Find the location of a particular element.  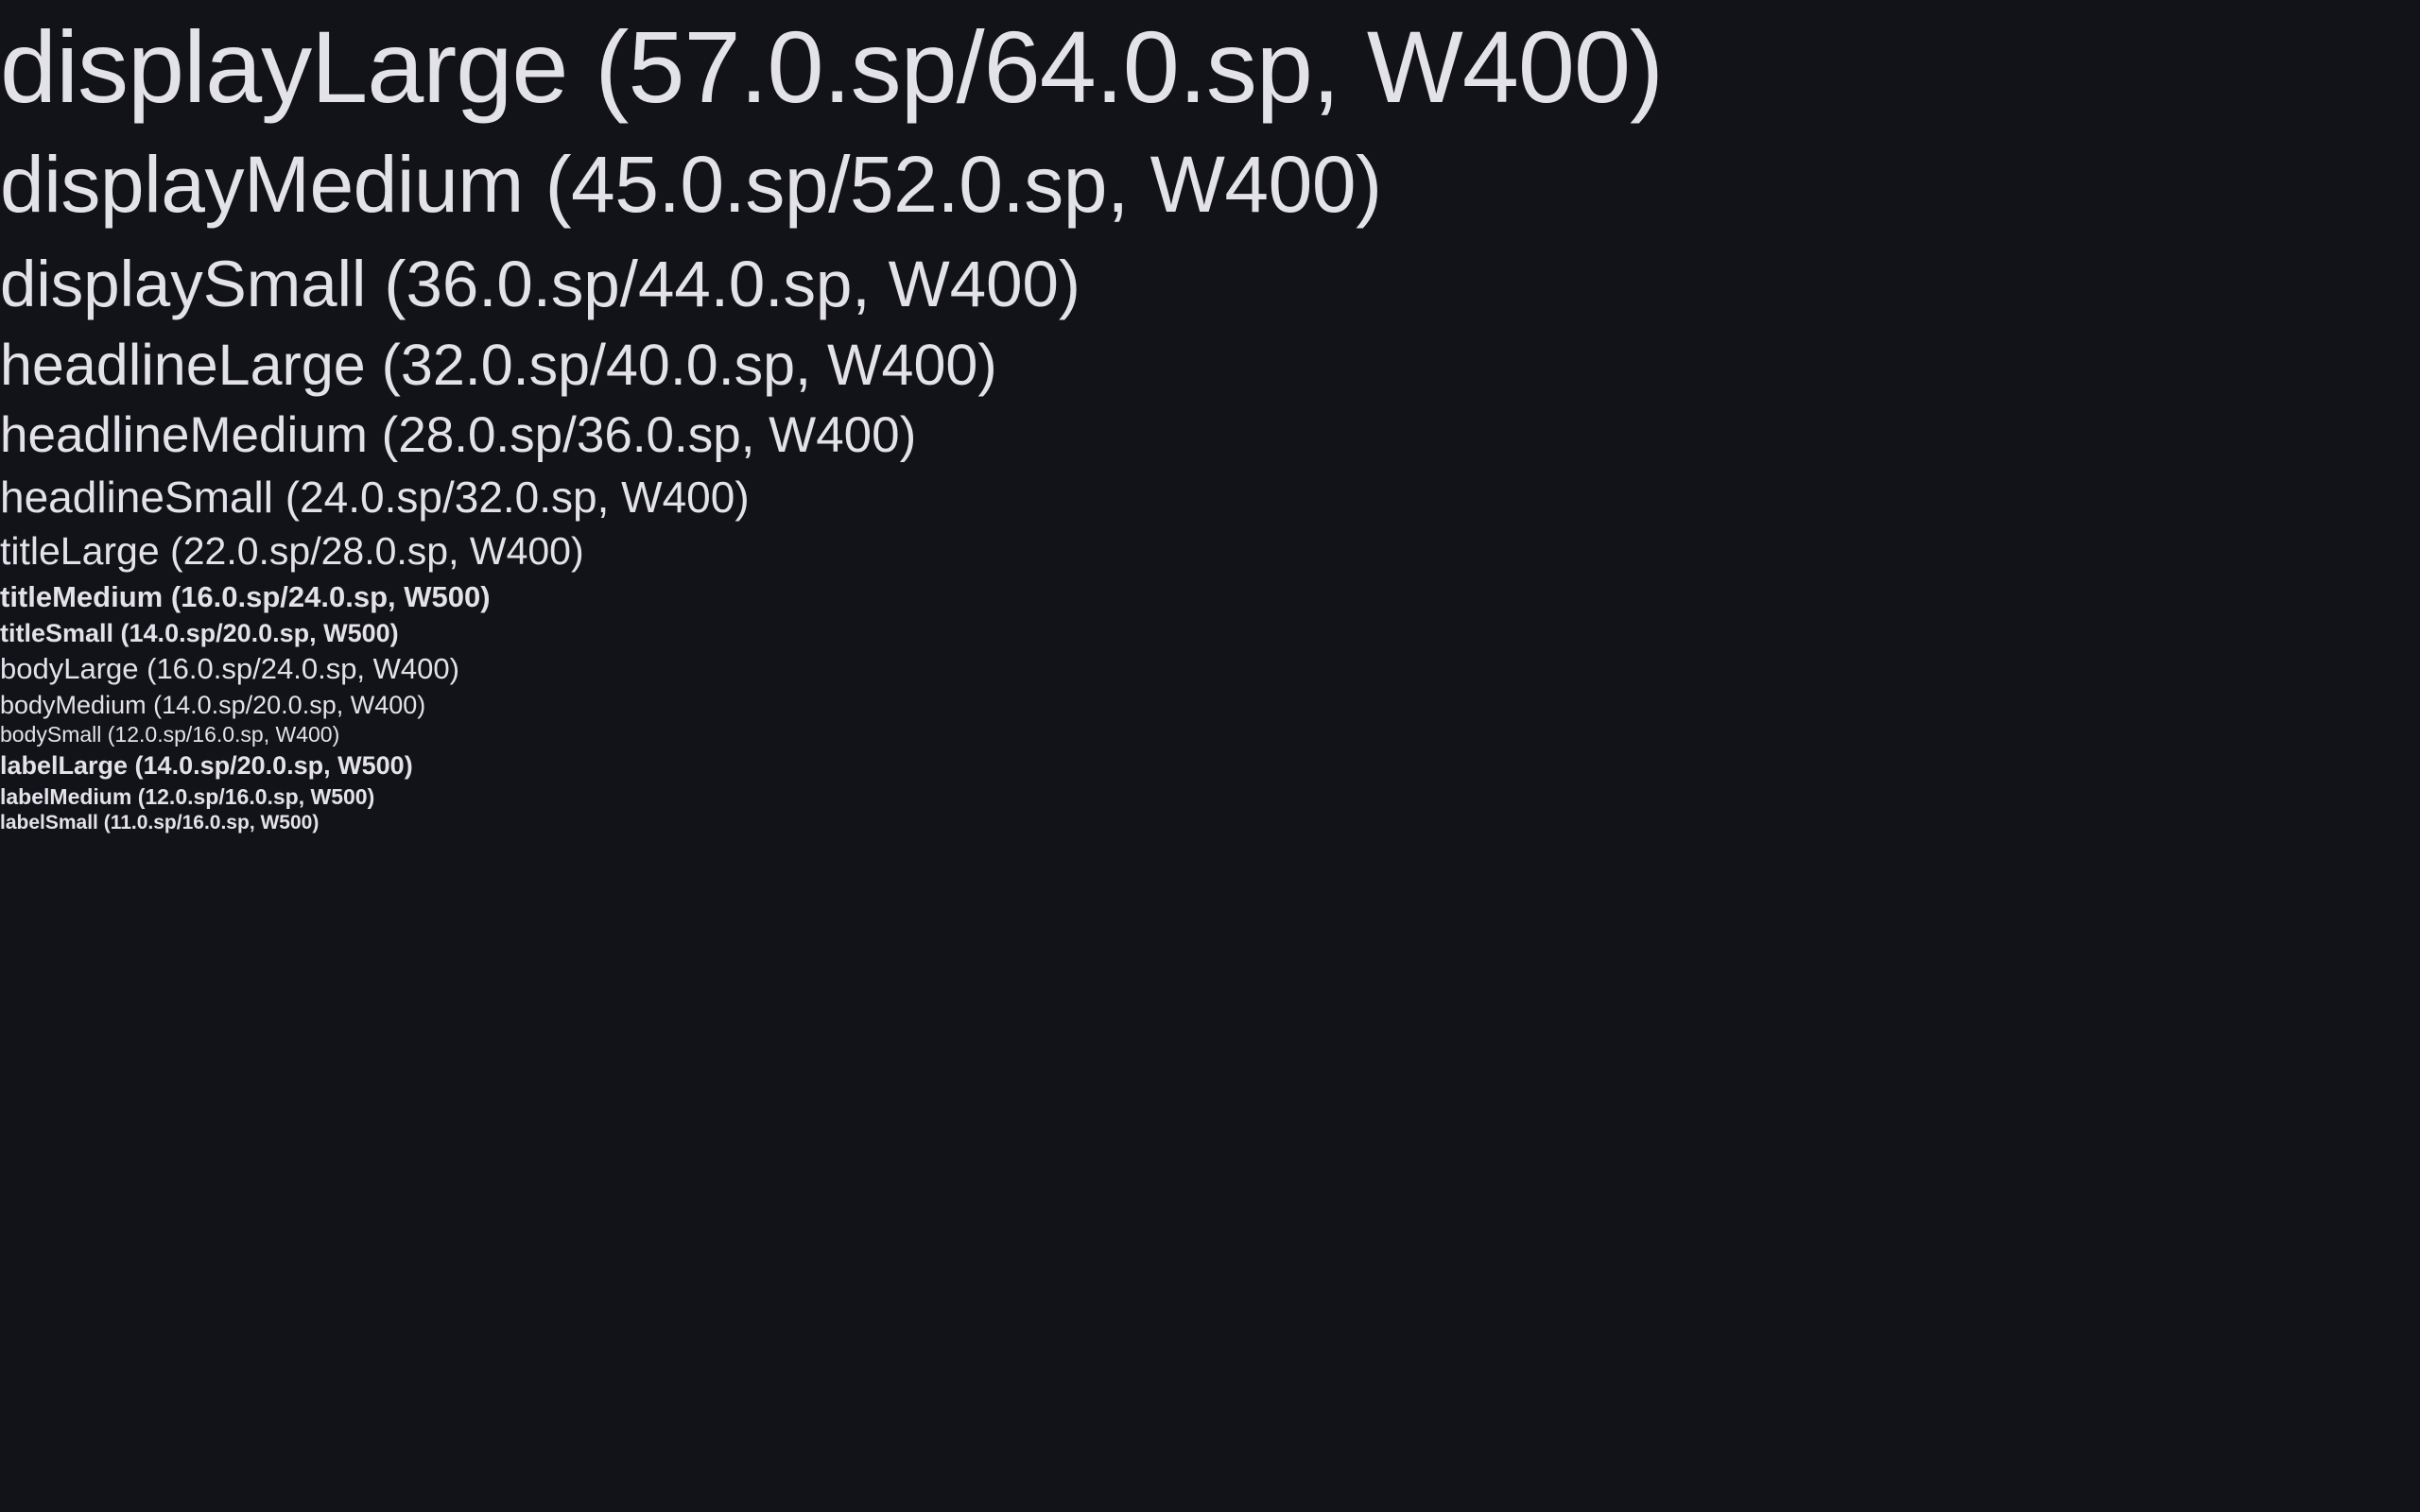

typography-label-medium: labelMedium (12.0.sp/16.0.sp, W500) is located at coordinates (187, 796).